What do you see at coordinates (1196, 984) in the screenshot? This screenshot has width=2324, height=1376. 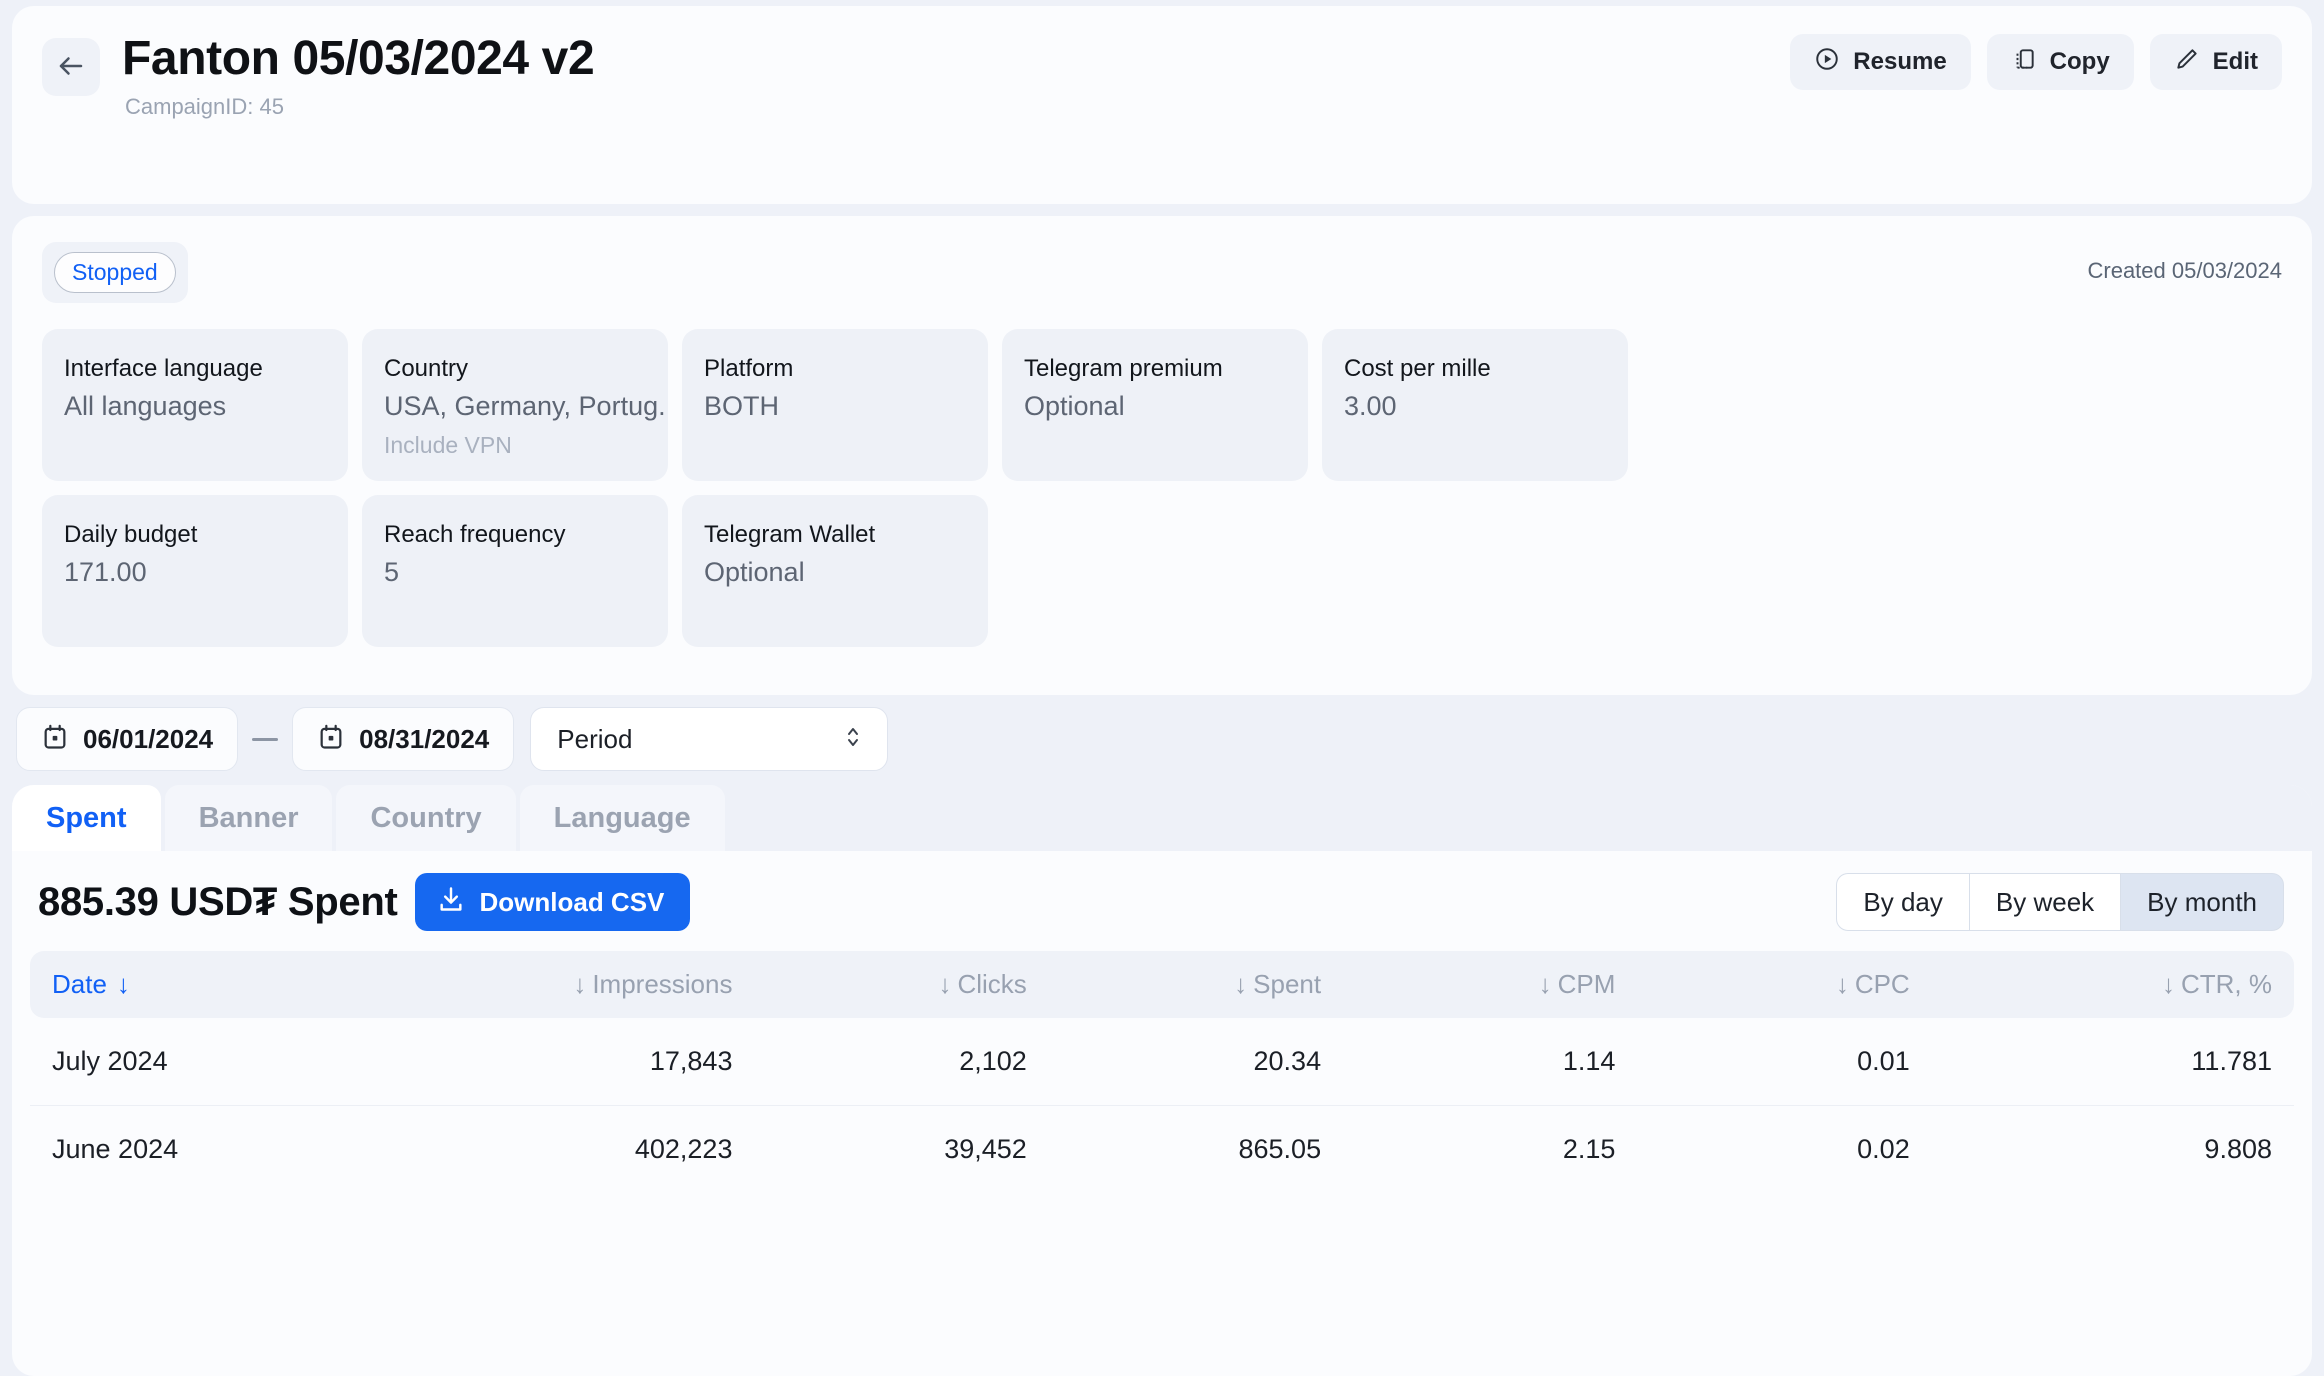 I see `col-header-spent: ↓ Spent` at bounding box center [1196, 984].